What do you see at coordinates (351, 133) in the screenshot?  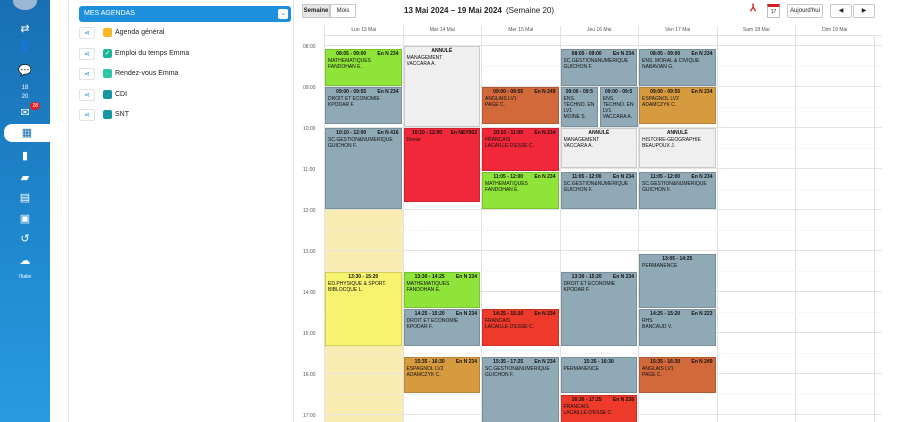 I see `event-time: 10:10 - 12:00` at bounding box center [351, 133].